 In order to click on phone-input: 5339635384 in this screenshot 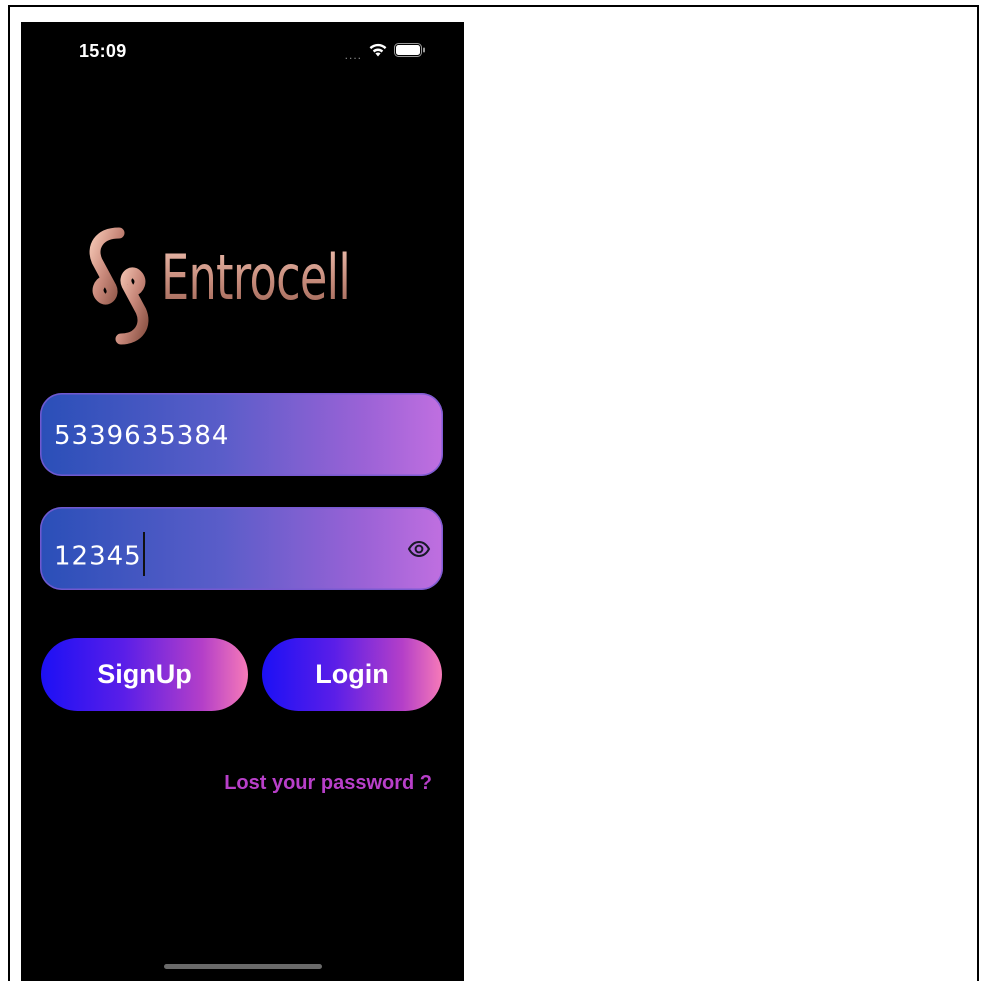, I will do `click(241, 434)`.